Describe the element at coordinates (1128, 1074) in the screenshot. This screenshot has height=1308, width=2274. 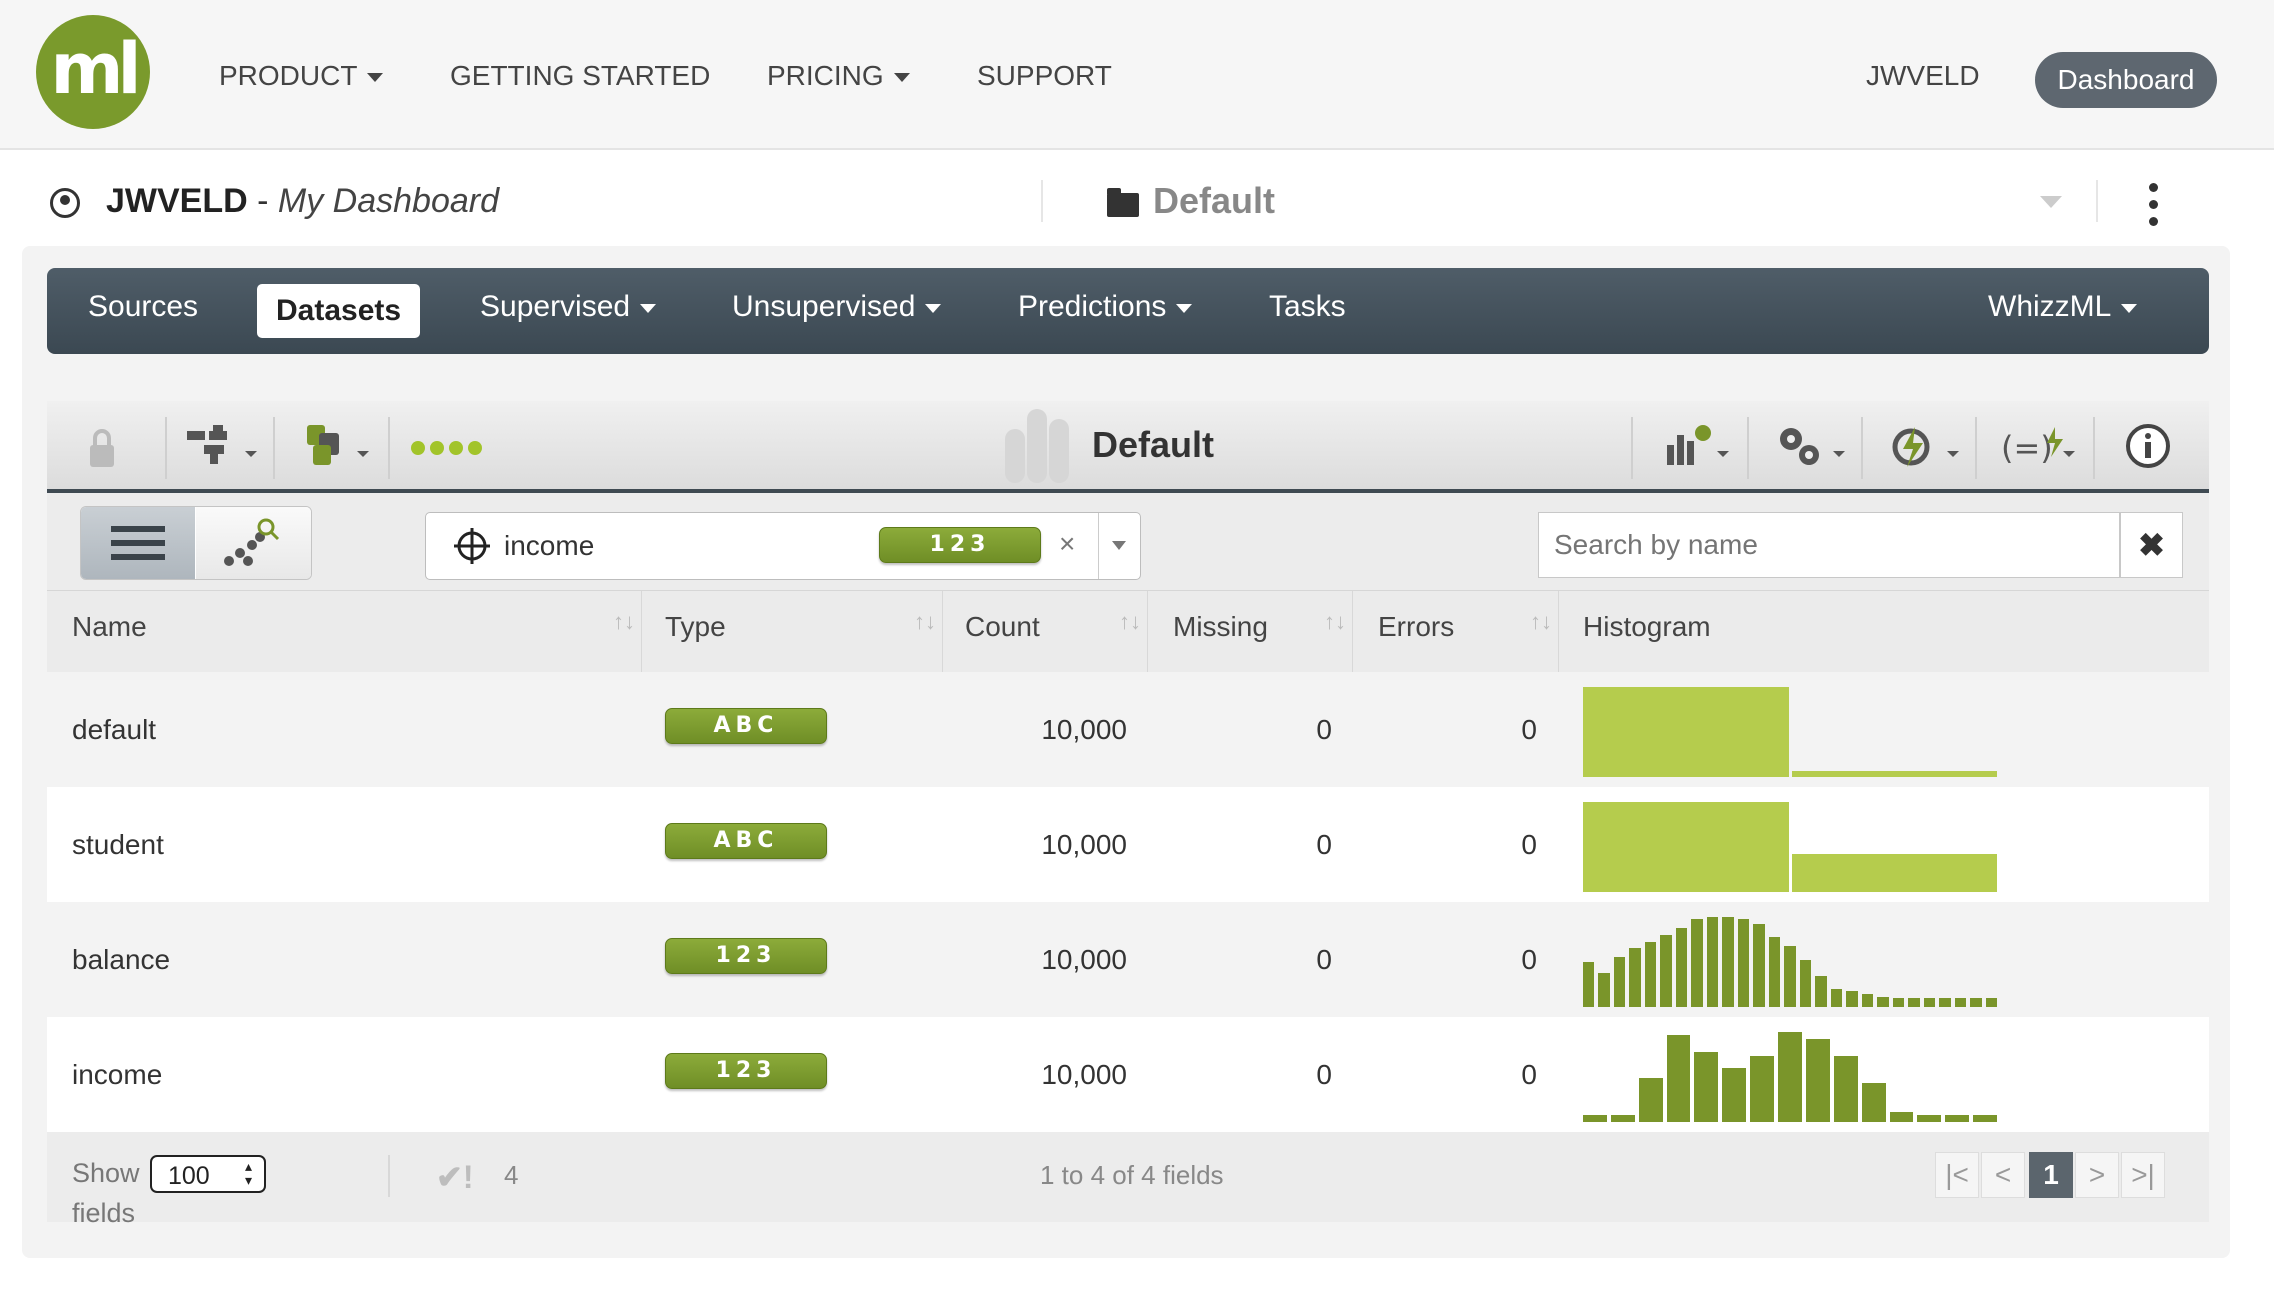
I see `table-row: income 123 10,000 0 0` at that location.